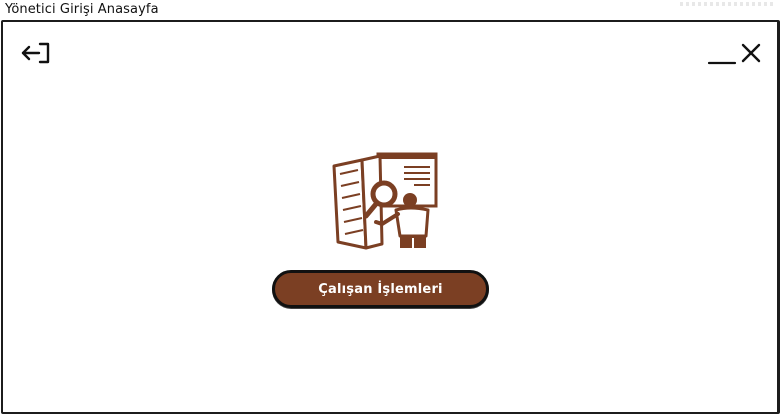 Image resolution: width=780 pixels, height=415 pixels. What do you see at coordinates (751, 53) in the screenshot?
I see `close-icon` at bounding box center [751, 53].